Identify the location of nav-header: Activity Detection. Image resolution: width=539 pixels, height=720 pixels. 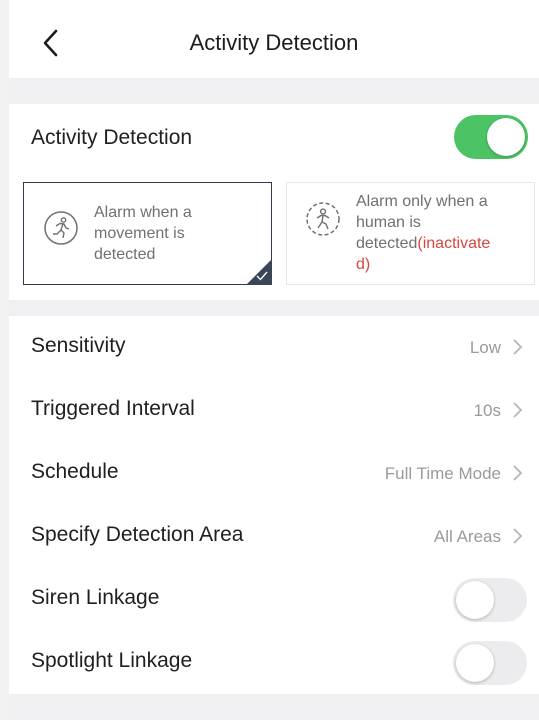
(274, 39).